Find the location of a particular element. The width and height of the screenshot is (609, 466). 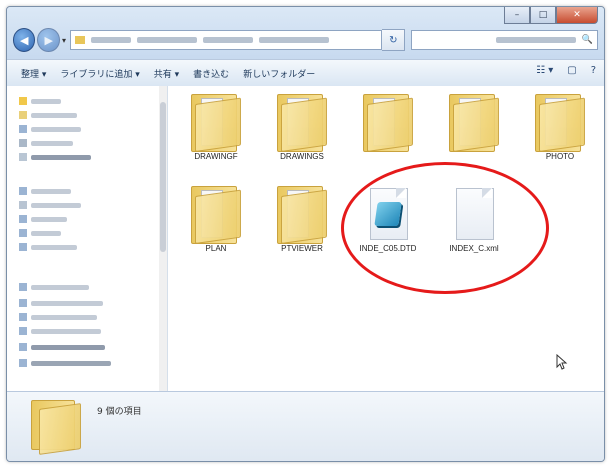

video-icon is located at coordinates (23, 233).